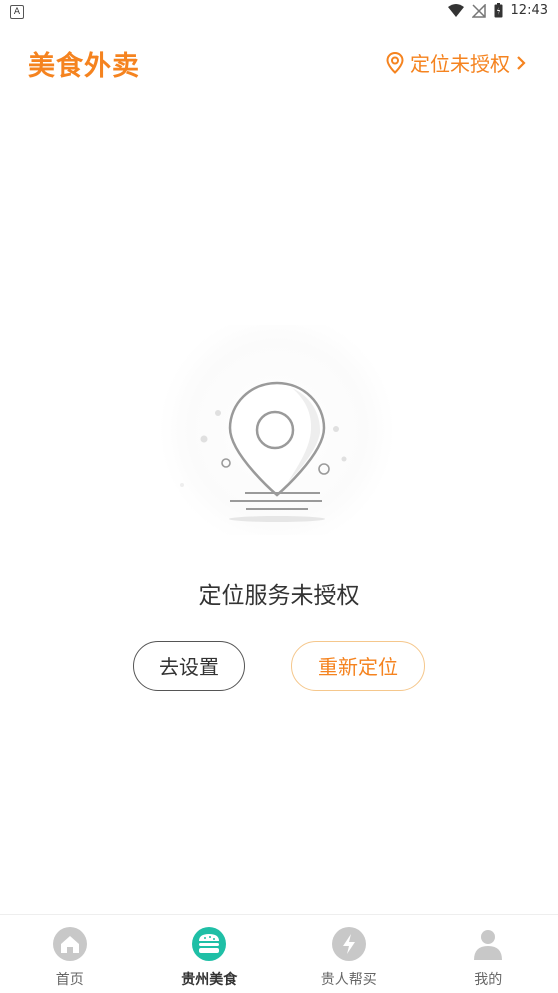  Describe the element at coordinates (479, 11) in the screenshot. I see `no-signal-icon` at that location.